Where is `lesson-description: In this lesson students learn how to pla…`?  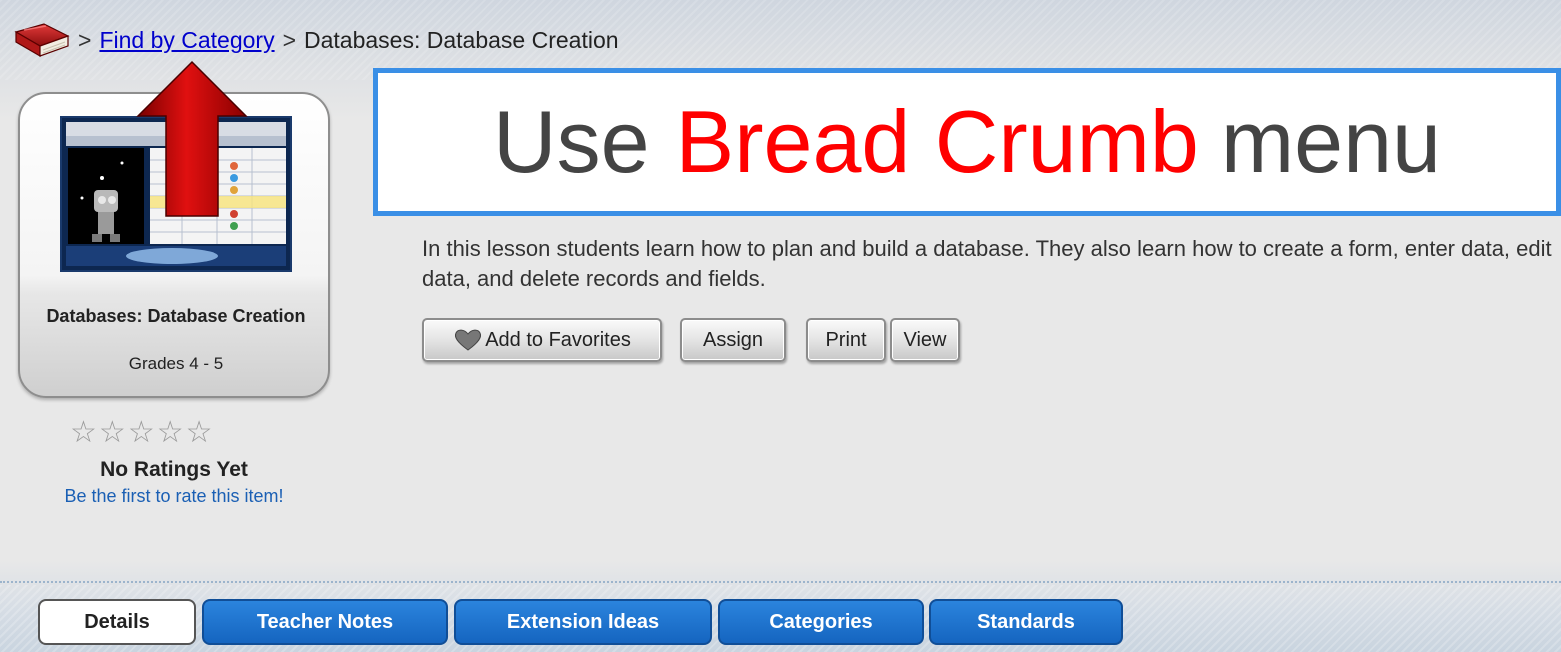
lesson-description: In this lesson students learn how to pla… is located at coordinates (987, 263).